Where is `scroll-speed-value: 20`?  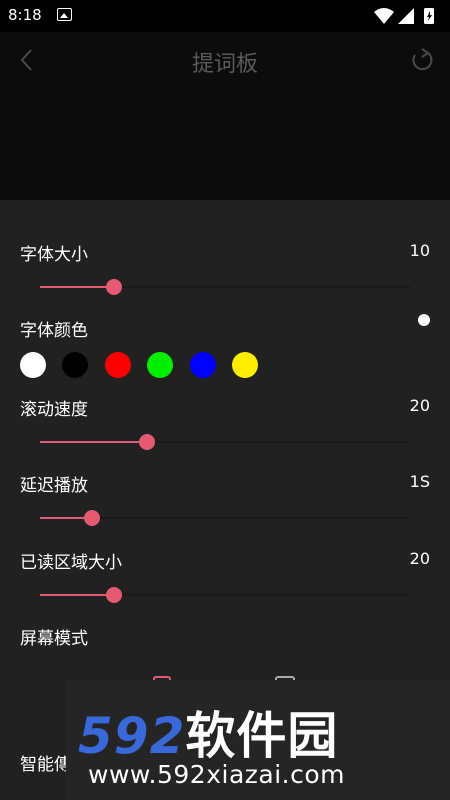 scroll-speed-value: 20 is located at coordinates (419, 405).